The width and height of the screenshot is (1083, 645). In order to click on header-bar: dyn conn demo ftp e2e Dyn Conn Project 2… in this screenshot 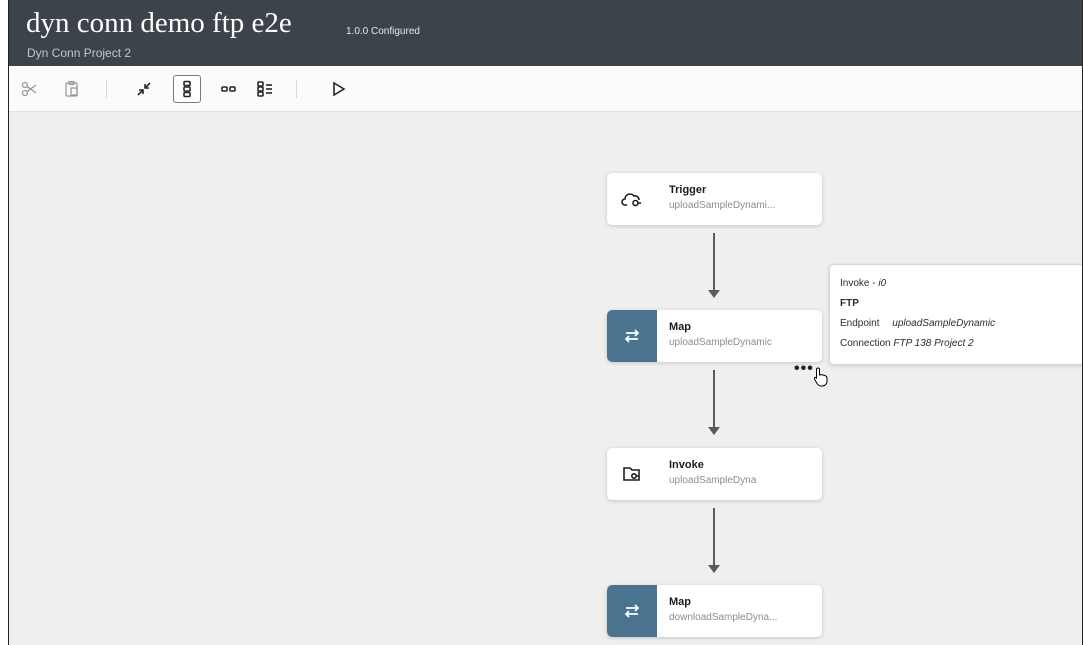, I will do `click(545, 33)`.